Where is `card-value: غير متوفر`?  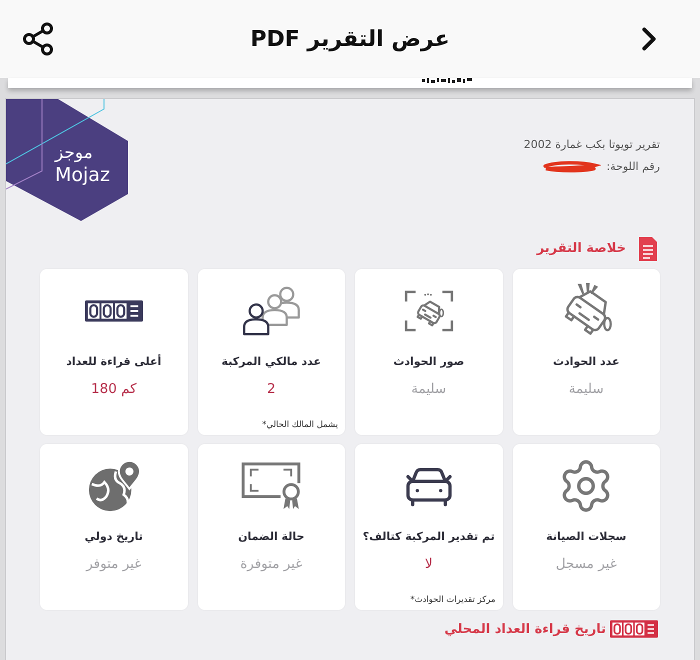
card-value: غير متوفر is located at coordinates (114, 564).